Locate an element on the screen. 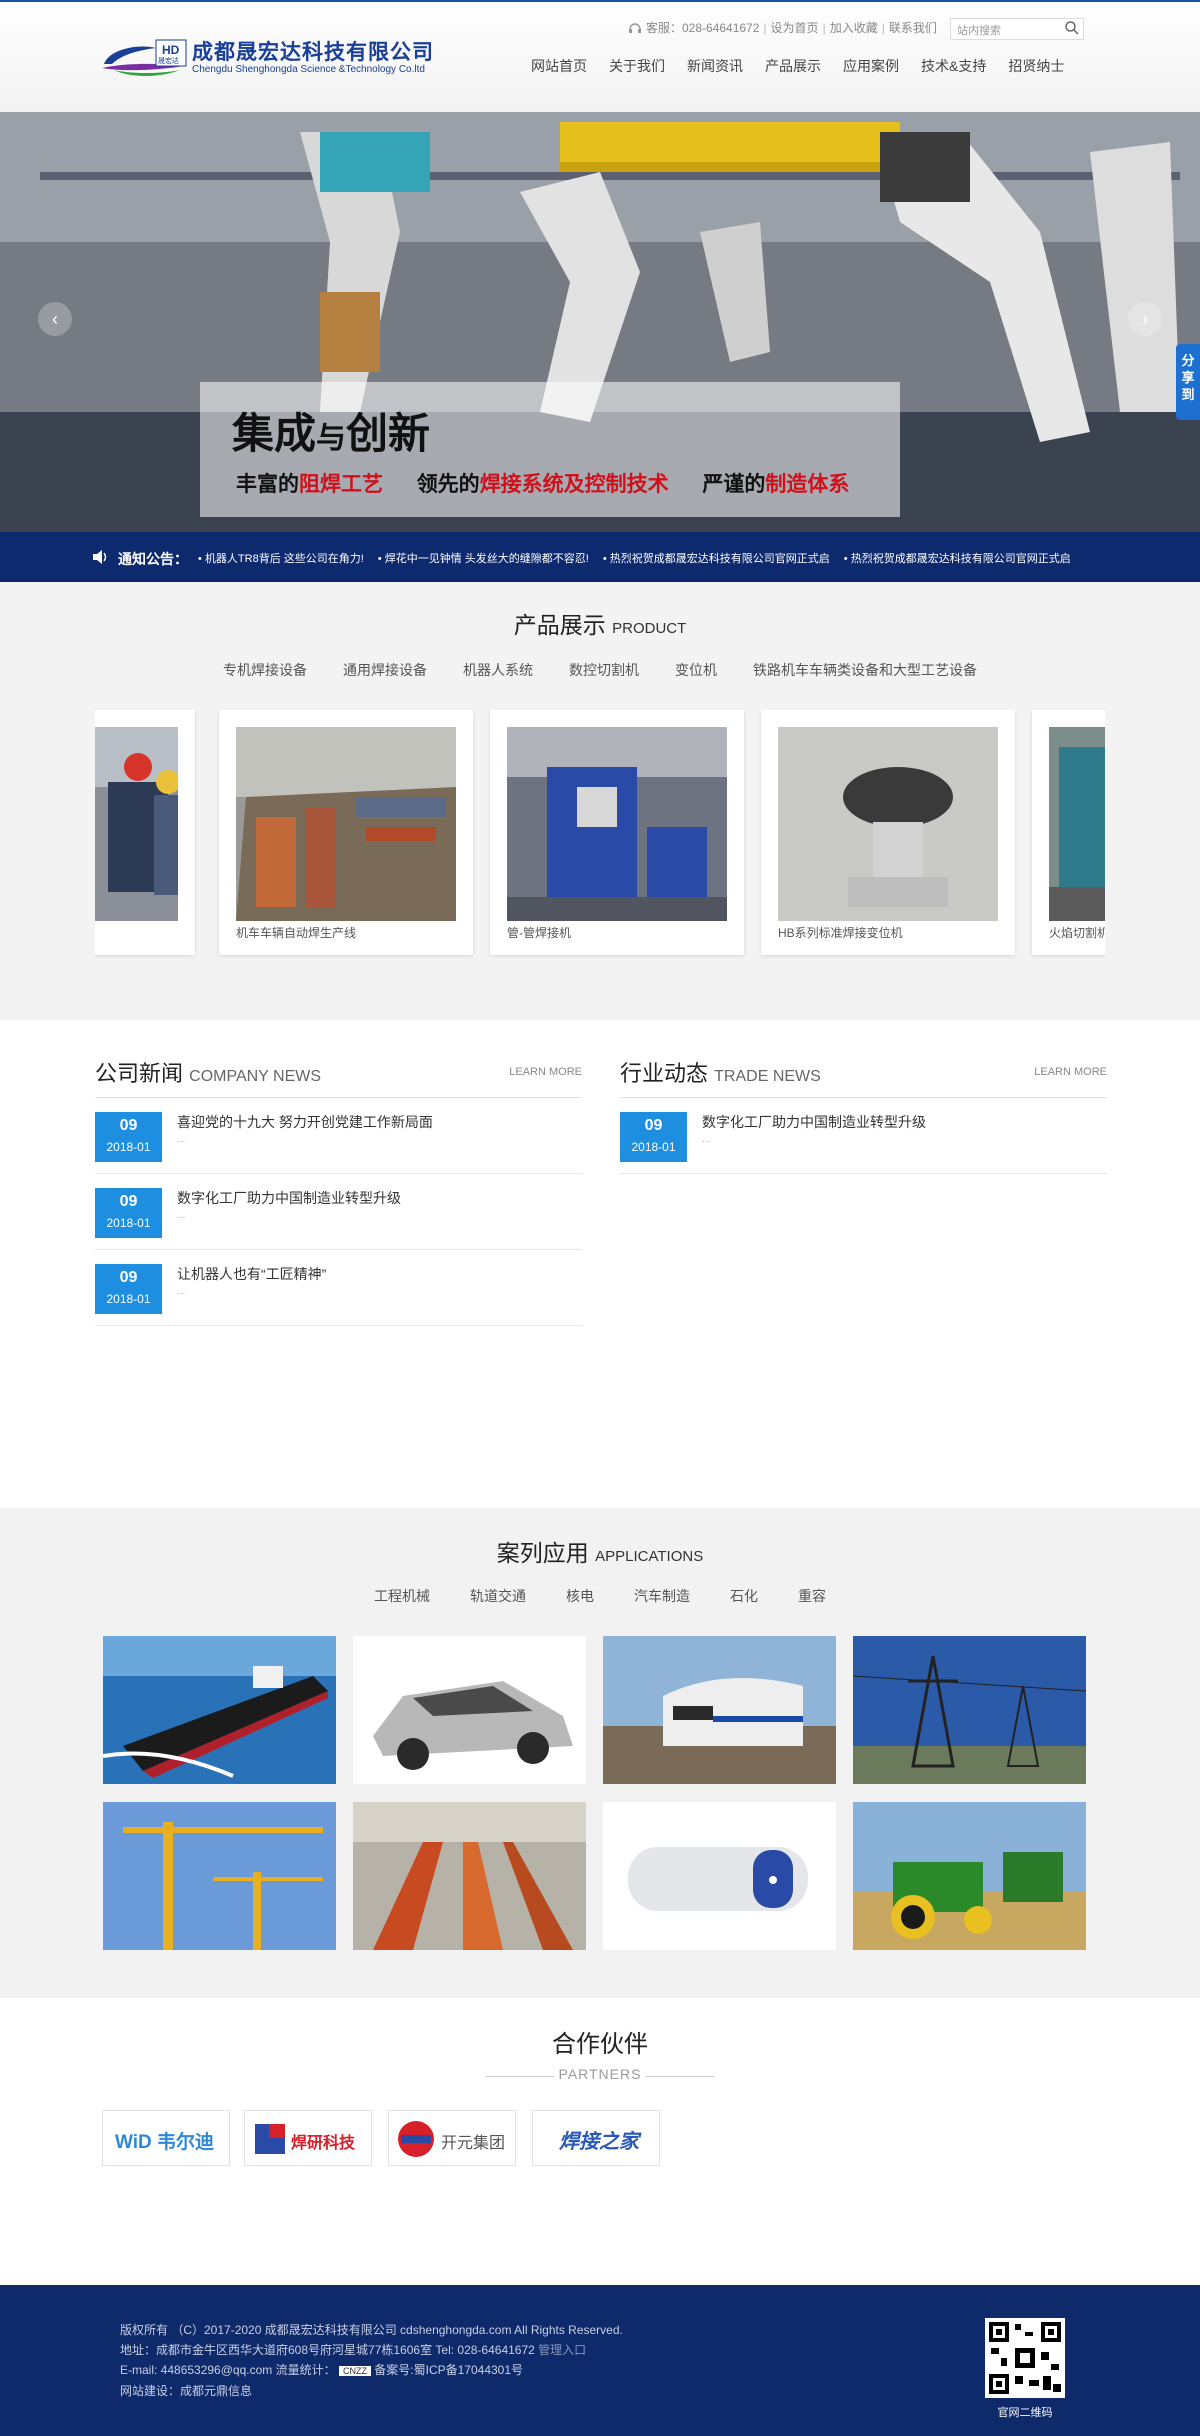 The height and width of the screenshot is (2436, 1200). date-month: 2018-01 is located at coordinates (128, 1147).